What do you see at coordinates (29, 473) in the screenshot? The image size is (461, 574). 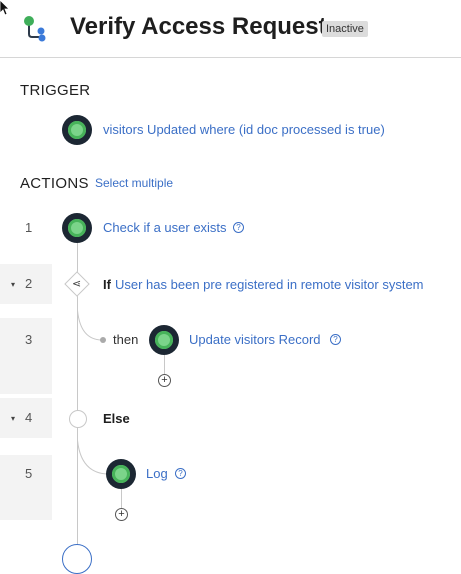 I see `step-number-5: 5` at bounding box center [29, 473].